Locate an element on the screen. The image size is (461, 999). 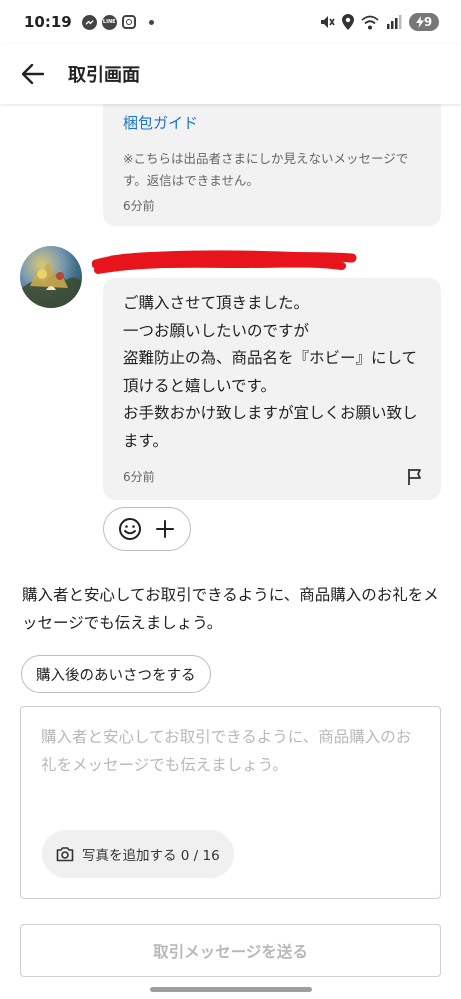
username-redaction is located at coordinates (224, 262).